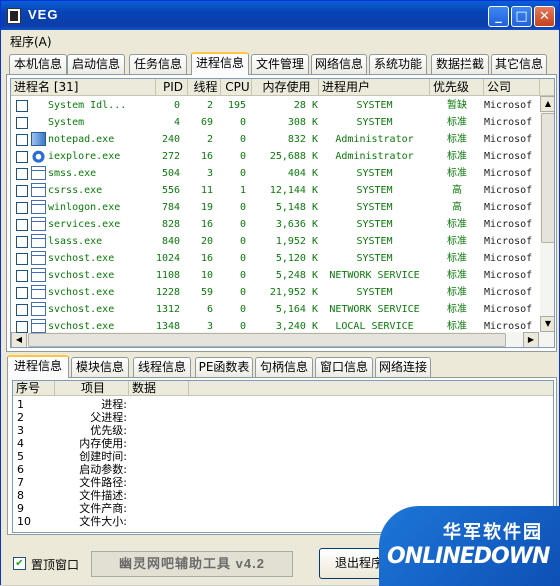 The image size is (560, 586). I want to click on horizontal-scroll-thumb, so click(267, 340).